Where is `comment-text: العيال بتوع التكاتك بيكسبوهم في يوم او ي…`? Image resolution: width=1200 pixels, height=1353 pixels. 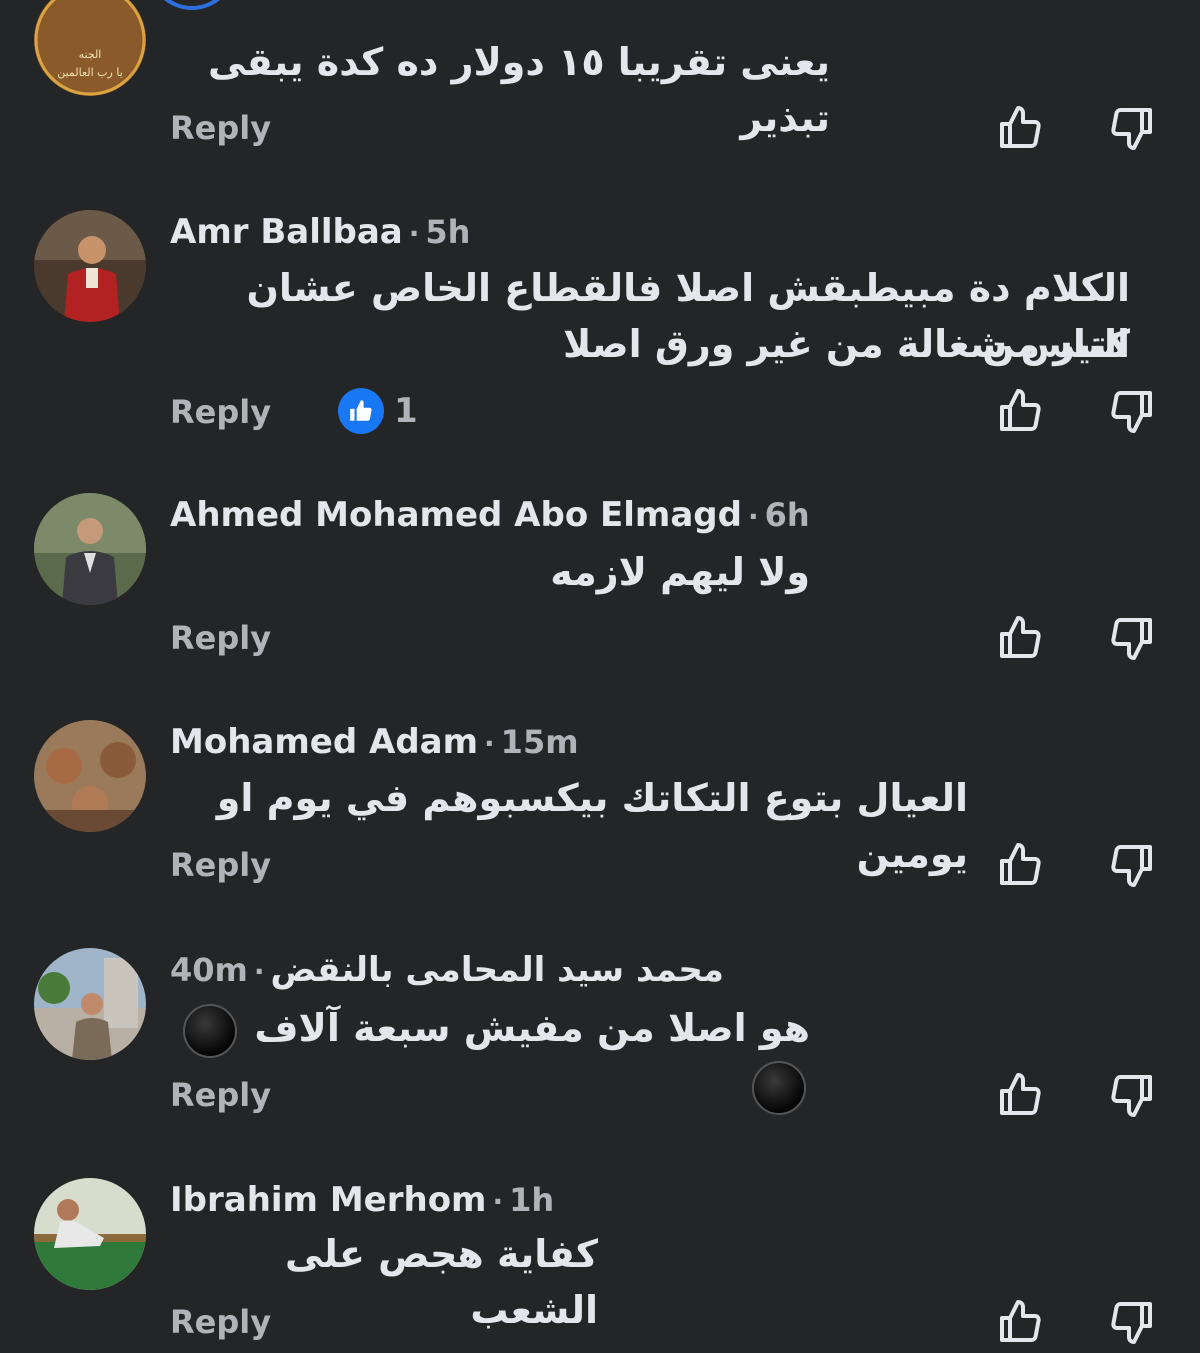
comment-text: العيال بتوع التكاتك بيكسبوهم في يوم او ي… is located at coordinates (592, 826).